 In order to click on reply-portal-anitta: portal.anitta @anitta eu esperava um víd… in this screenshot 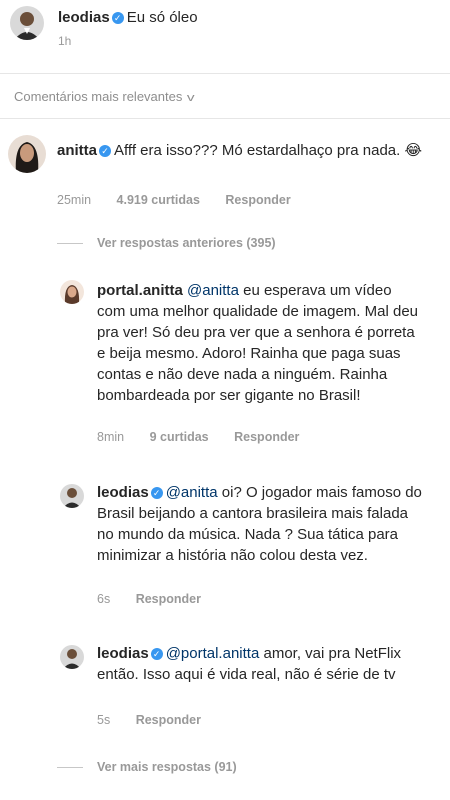, I will do `click(259, 343)`.